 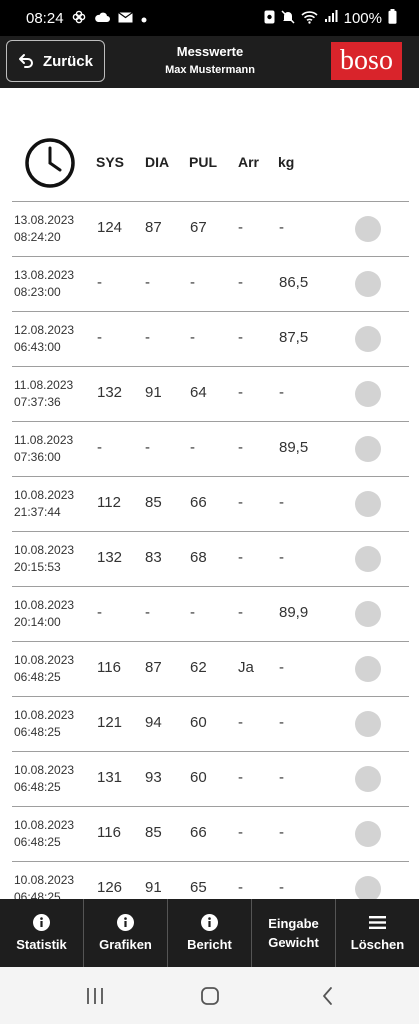 I want to click on measurement-datetime: 11.08.2023 07:36:00, so click(x=43, y=449).